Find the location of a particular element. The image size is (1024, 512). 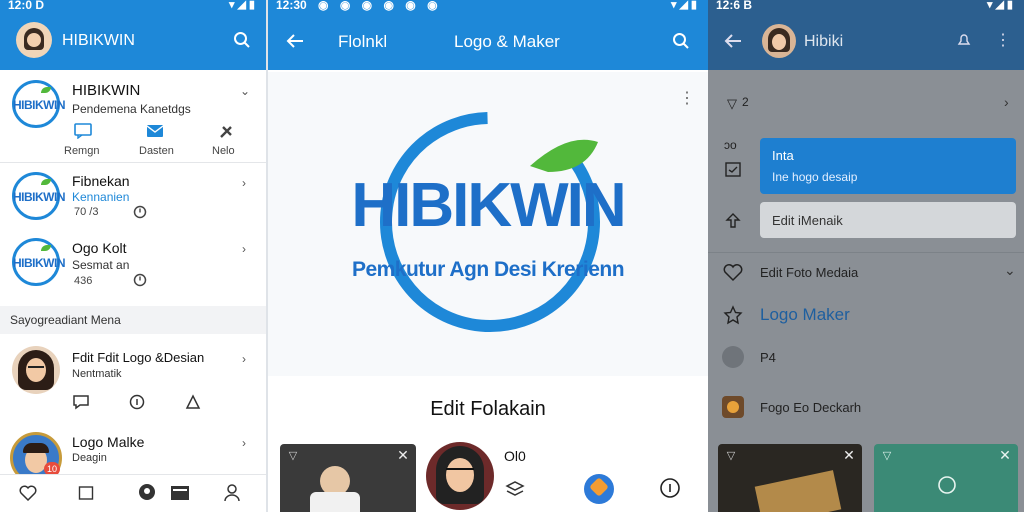

menu-item-label: Logo Maker is located at coordinates (805, 314).